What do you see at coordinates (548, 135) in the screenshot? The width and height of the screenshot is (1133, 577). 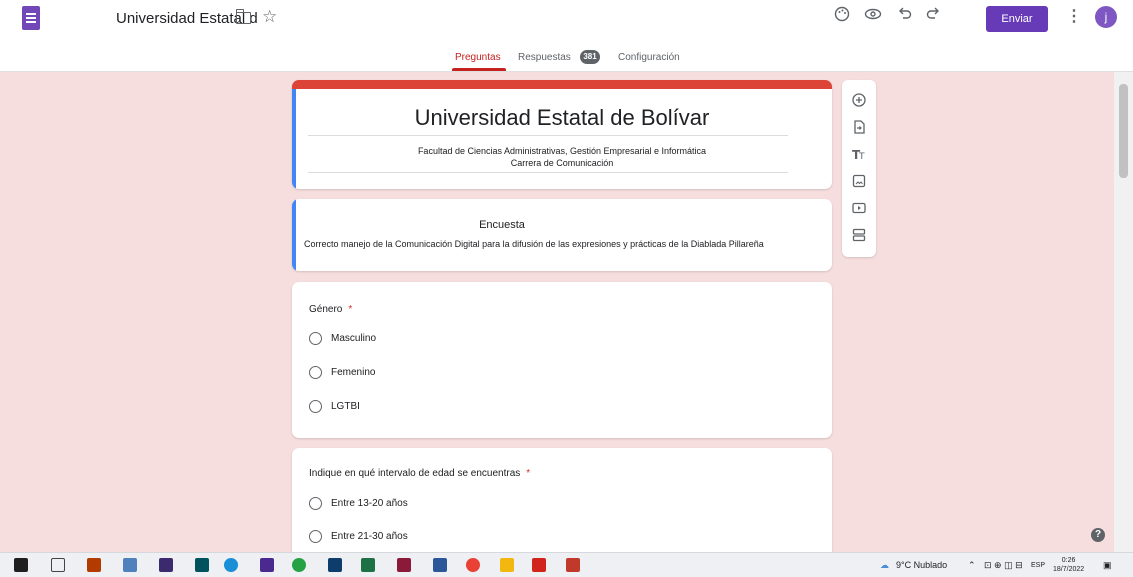 I see `title-divider` at bounding box center [548, 135].